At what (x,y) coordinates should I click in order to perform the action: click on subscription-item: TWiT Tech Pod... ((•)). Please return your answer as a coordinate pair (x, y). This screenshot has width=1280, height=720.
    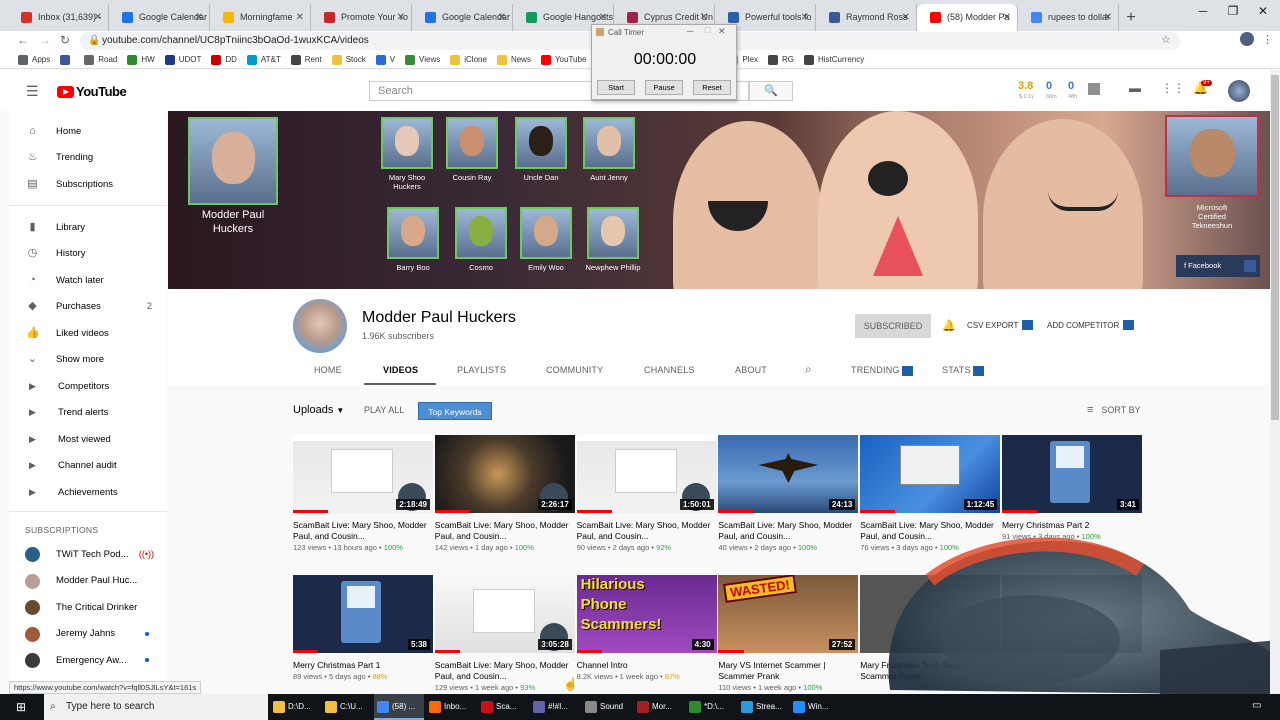
    Looking at the image, I should click on (88, 554).